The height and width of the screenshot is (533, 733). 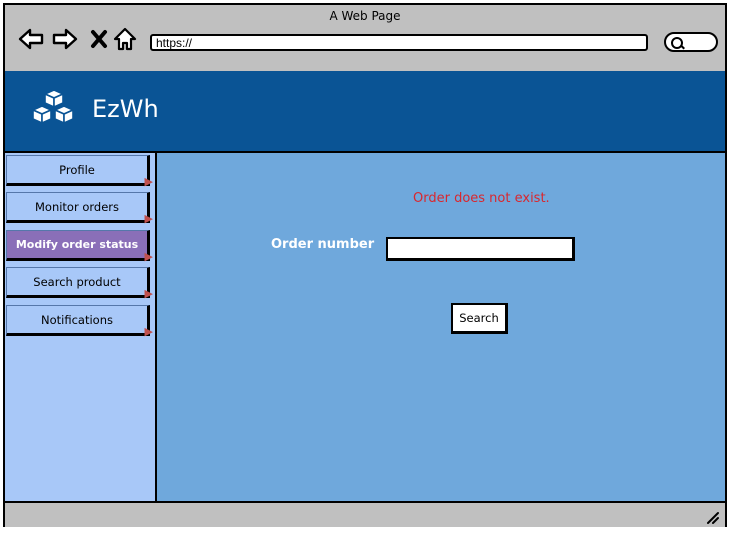 I want to click on sidebar-item-search-product: Search product ▶, so click(x=79, y=283).